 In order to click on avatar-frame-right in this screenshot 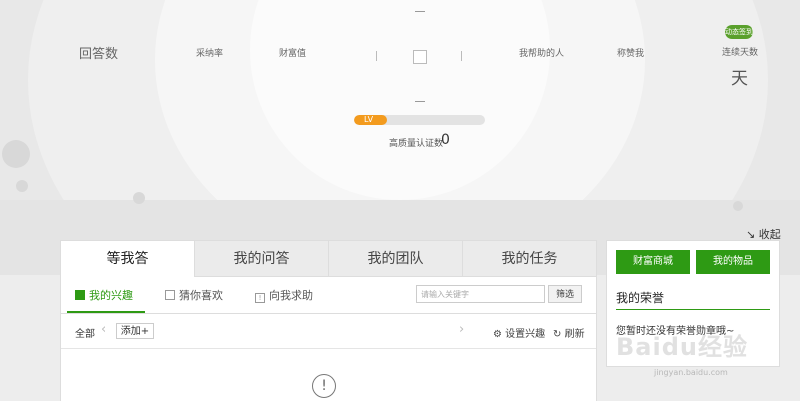, I will do `click(461, 56)`.